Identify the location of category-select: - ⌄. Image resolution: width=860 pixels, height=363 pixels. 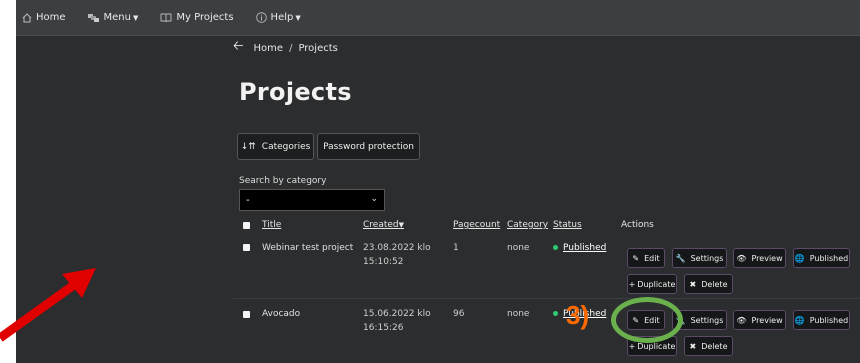
(312, 200).